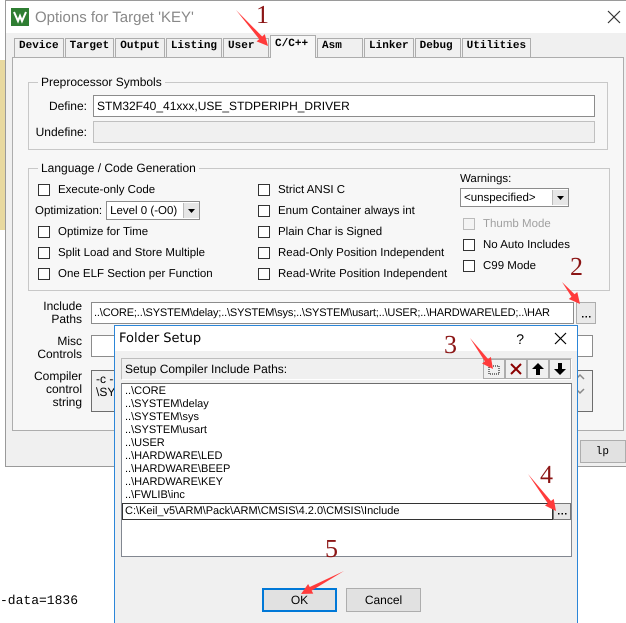  Describe the element at coordinates (160, 338) in the screenshot. I see `window-title: Folder Setup` at that location.